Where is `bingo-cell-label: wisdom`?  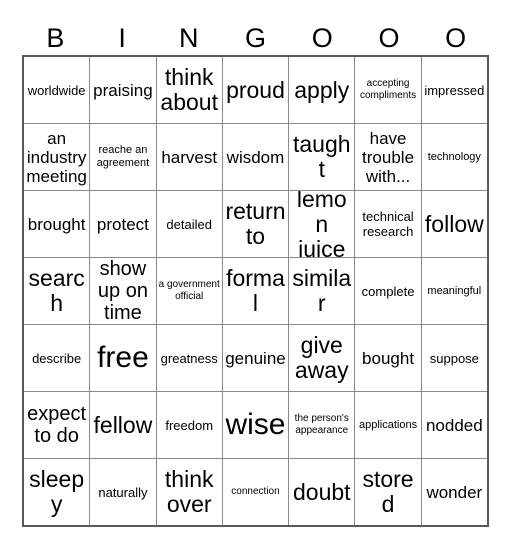 bingo-cell-label: wisdom is located at coordinates (255, 157).